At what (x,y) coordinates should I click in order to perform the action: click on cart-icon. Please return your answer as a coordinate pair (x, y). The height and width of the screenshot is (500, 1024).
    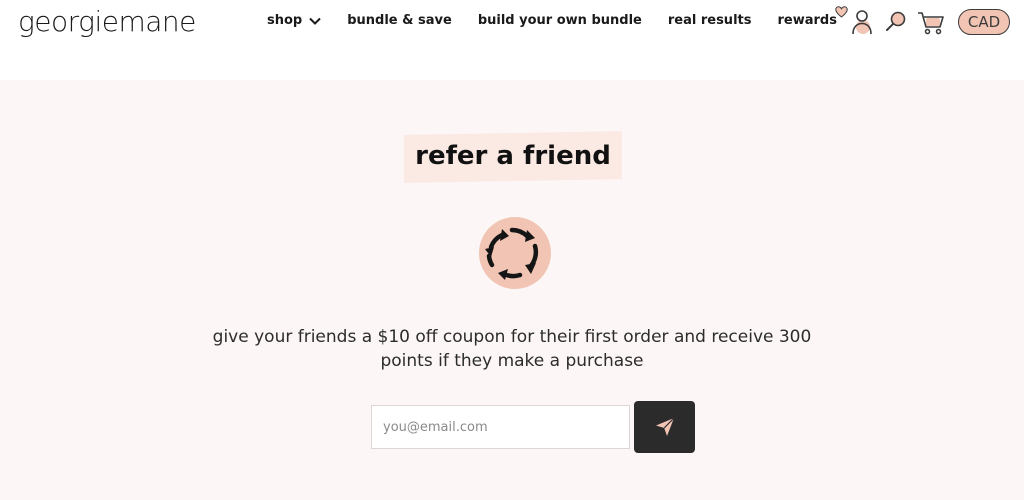
    Looking at the image, I should click on (931, 22).